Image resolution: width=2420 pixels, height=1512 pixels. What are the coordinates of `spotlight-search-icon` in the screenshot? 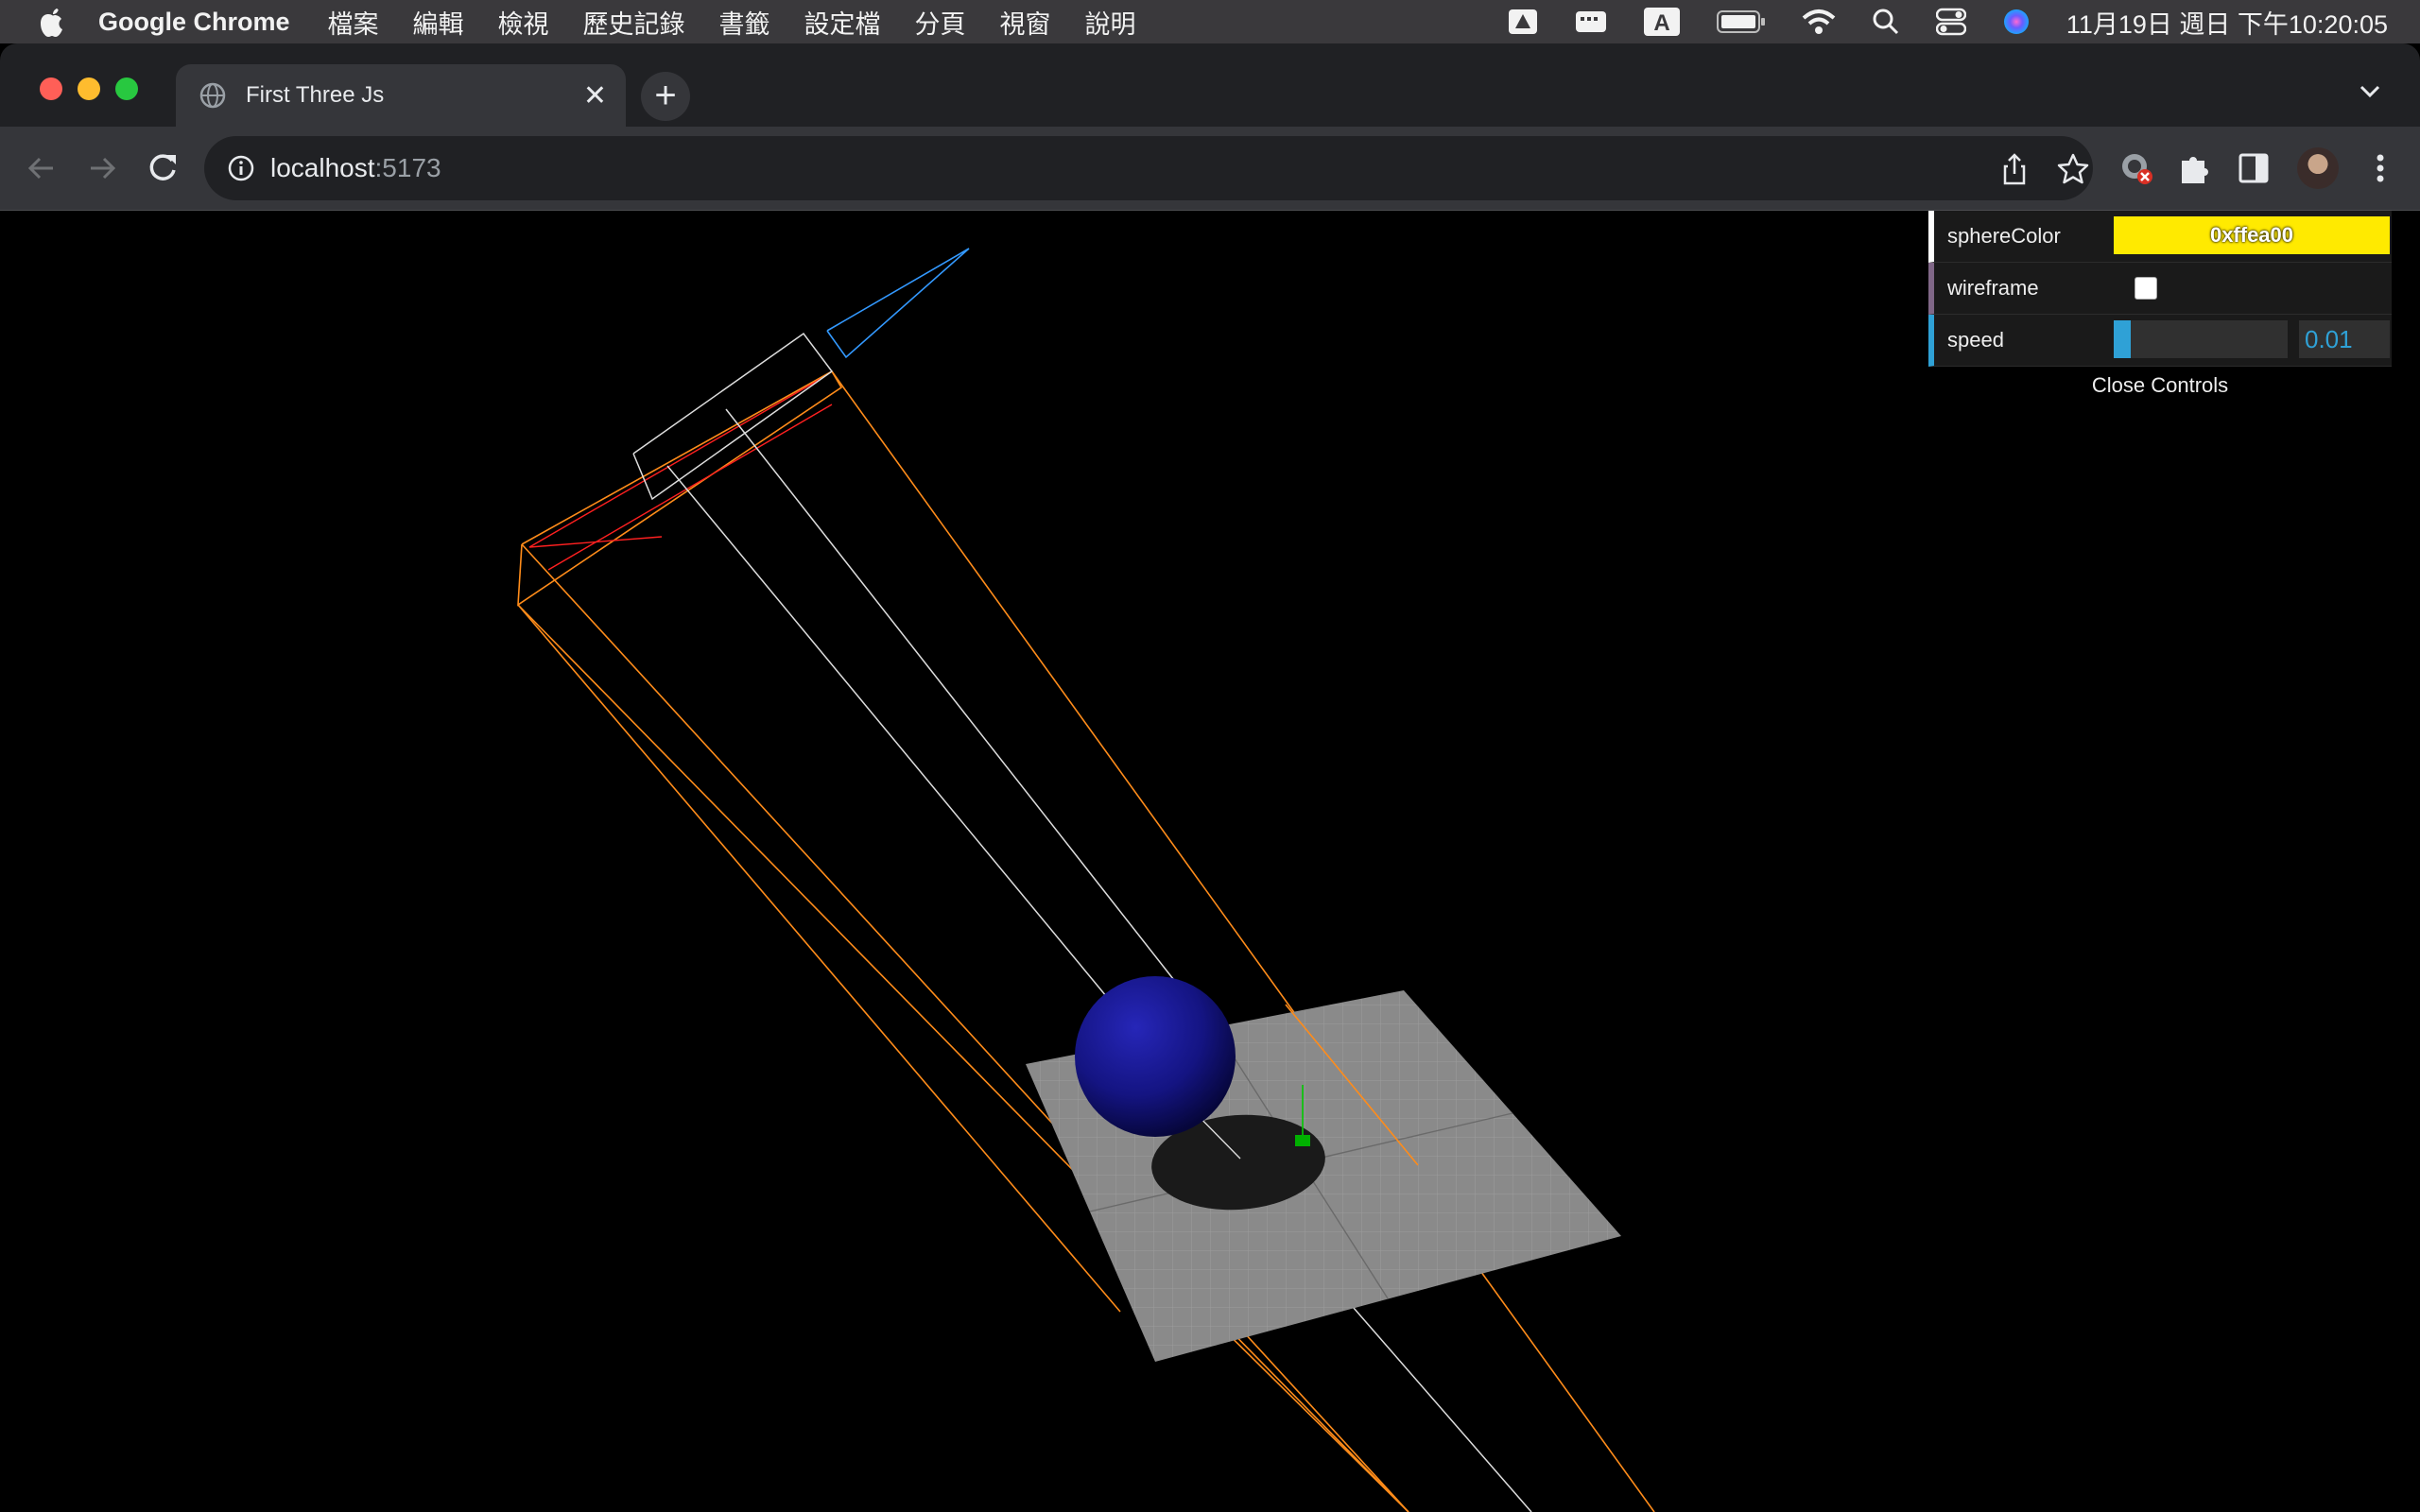 It's located at (1886, 22).